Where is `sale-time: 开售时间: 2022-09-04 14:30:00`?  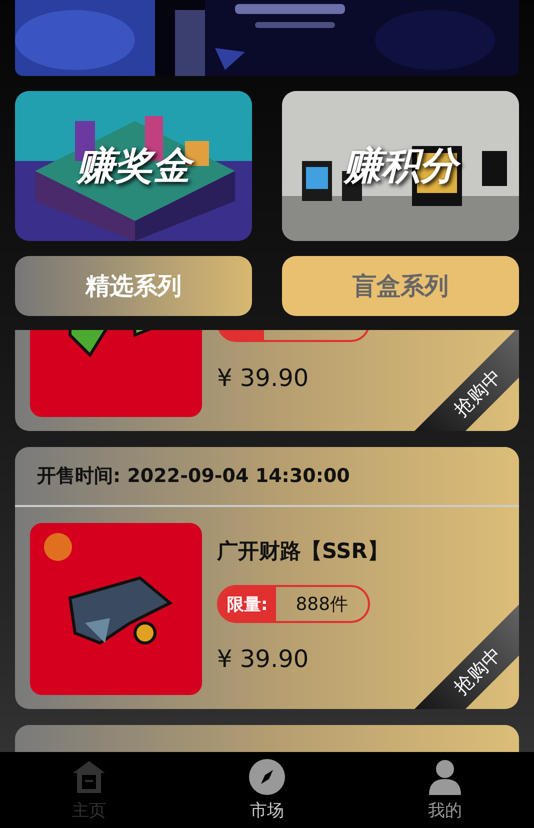
sale-time: 开售时间: 2022-09-04 14:30:00 is located at coordinates (193, 476).